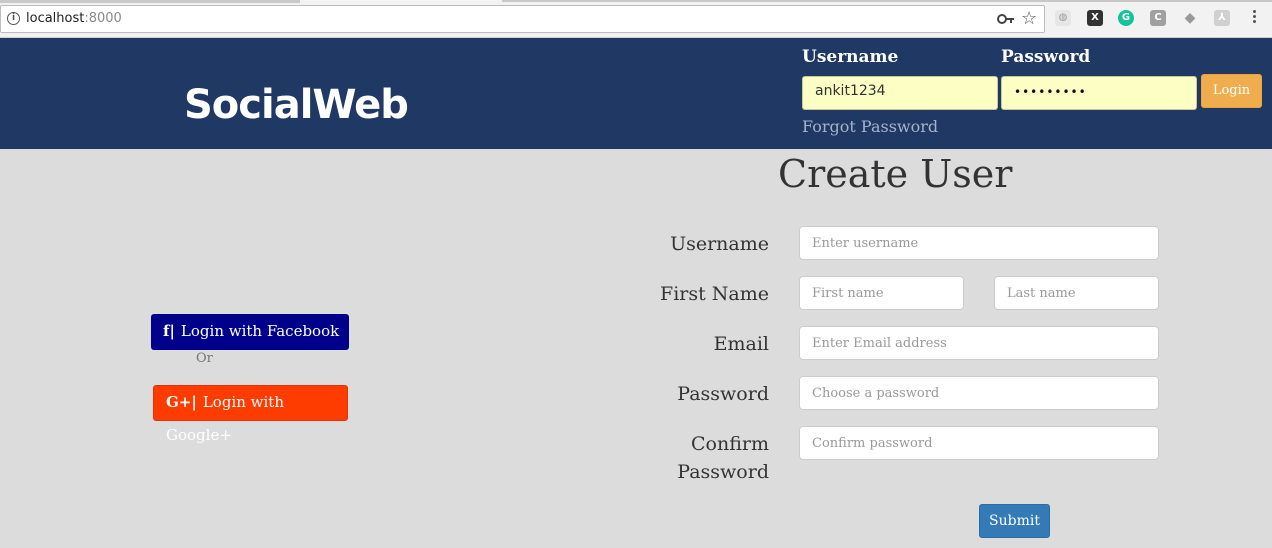 This screenshot has height=548, width=1272. I want to click on extension-x-icon: X, so click(1095, 18).